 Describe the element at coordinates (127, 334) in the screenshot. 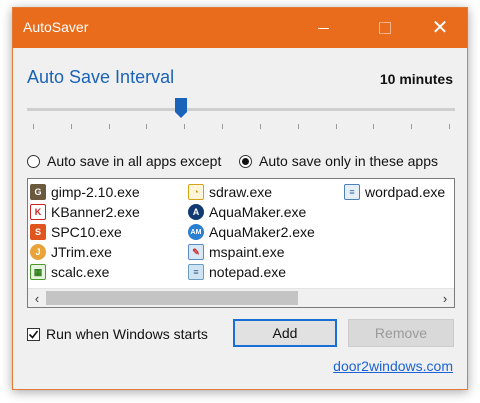

I see `run-on-startup-label: Run when Windows starts` at that location.